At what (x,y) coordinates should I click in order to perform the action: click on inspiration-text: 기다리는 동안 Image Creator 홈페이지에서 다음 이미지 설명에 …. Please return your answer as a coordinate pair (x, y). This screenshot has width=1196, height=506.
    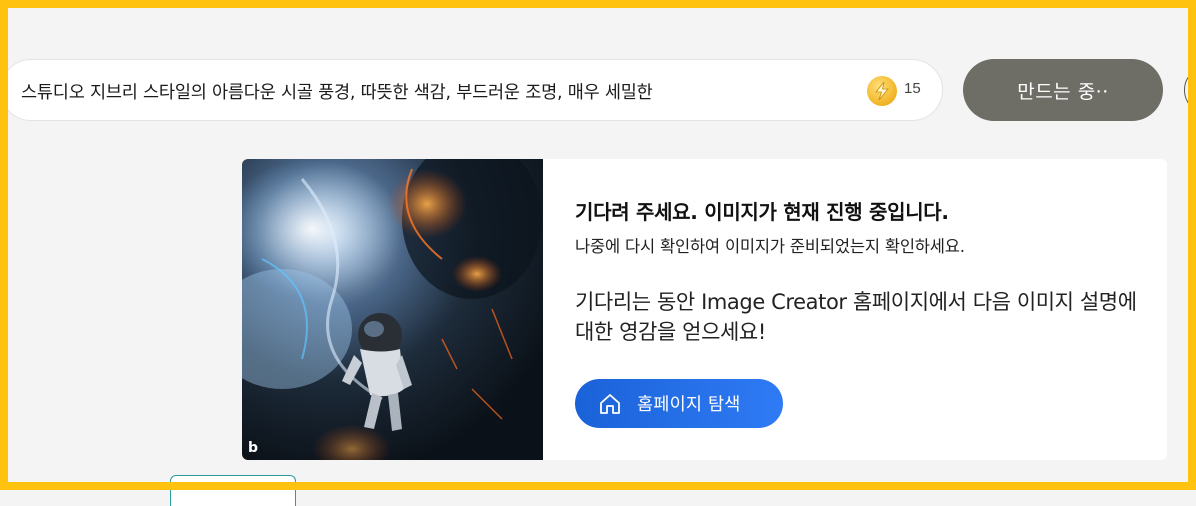
    Looking at the image, I should click on (856, 317).